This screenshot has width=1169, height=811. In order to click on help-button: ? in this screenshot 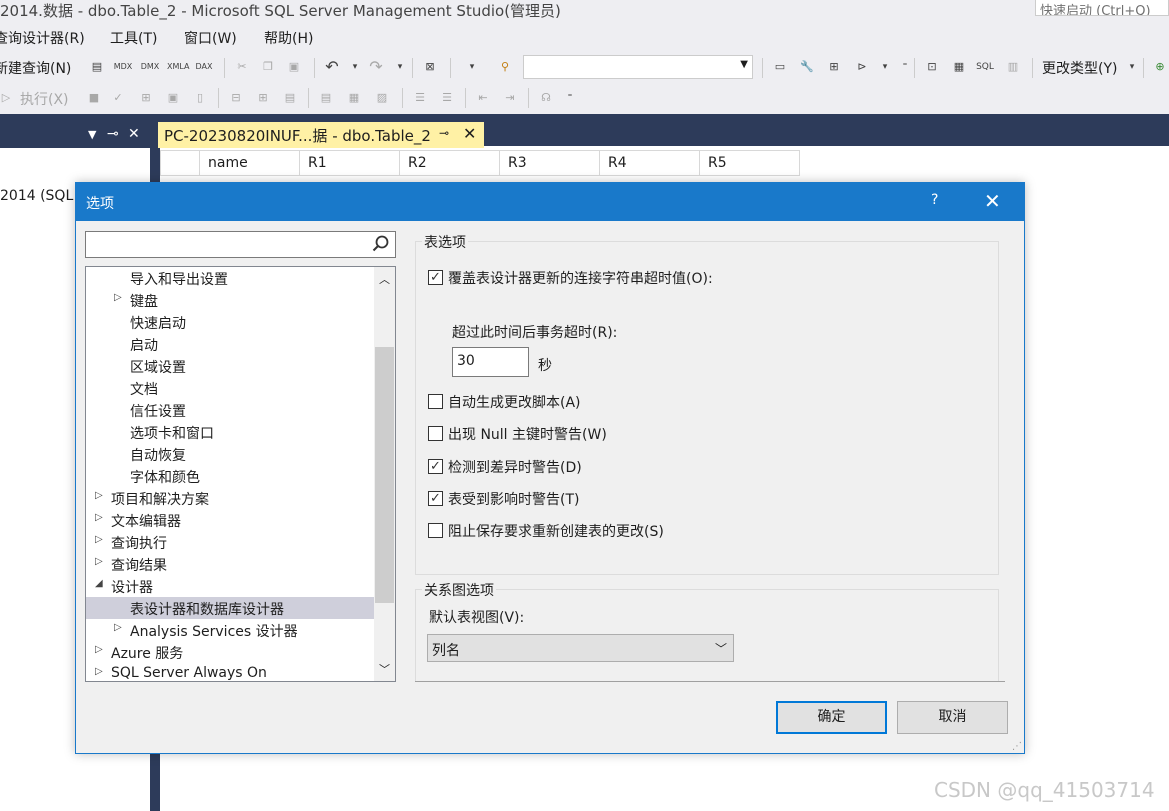, I will do `click(934, 200)`.